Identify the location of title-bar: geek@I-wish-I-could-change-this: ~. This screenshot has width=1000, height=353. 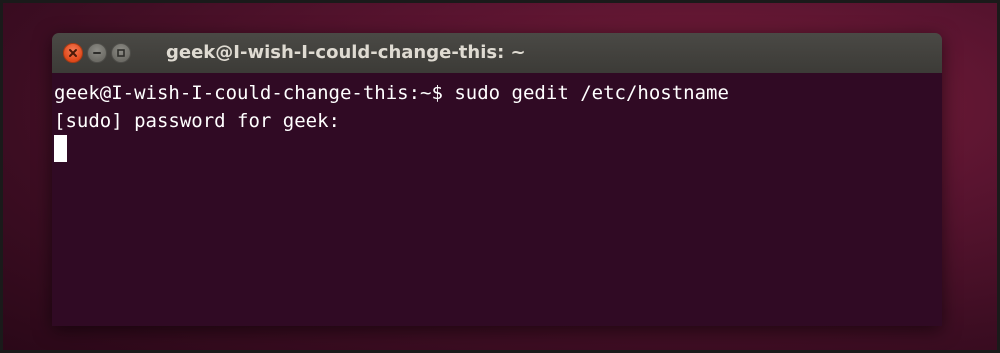
(497, 53).